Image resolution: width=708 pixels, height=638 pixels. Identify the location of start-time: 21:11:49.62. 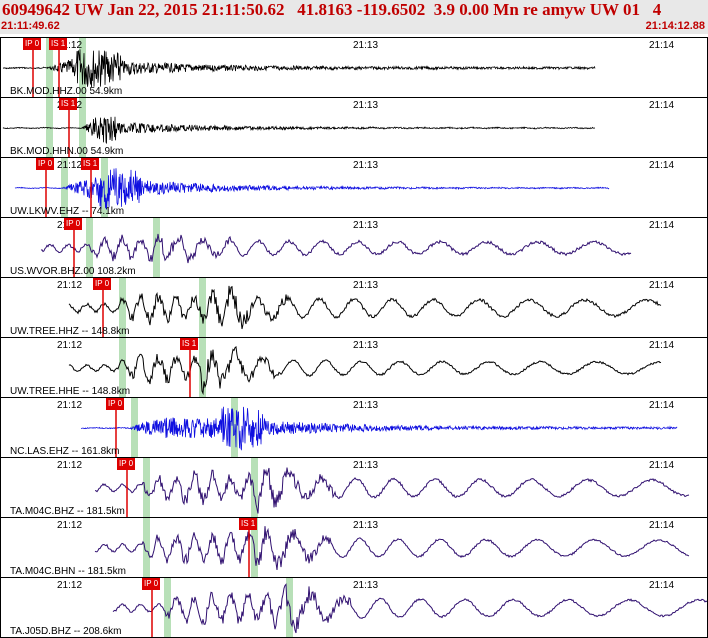
(30, 26).